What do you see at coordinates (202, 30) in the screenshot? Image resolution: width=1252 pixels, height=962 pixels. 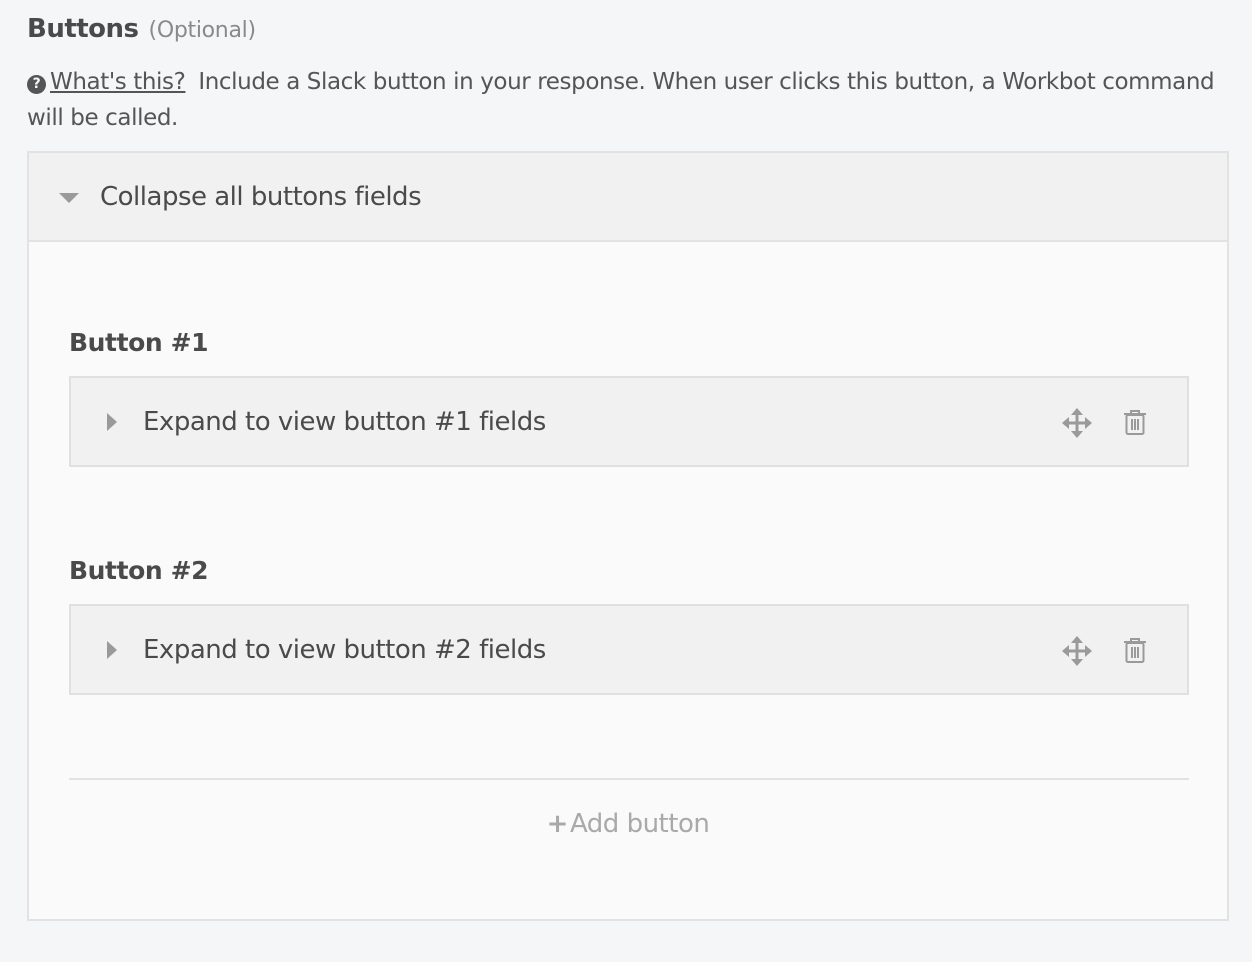 I see `optional-label: (Optional)` at bounding box center [202, 30].